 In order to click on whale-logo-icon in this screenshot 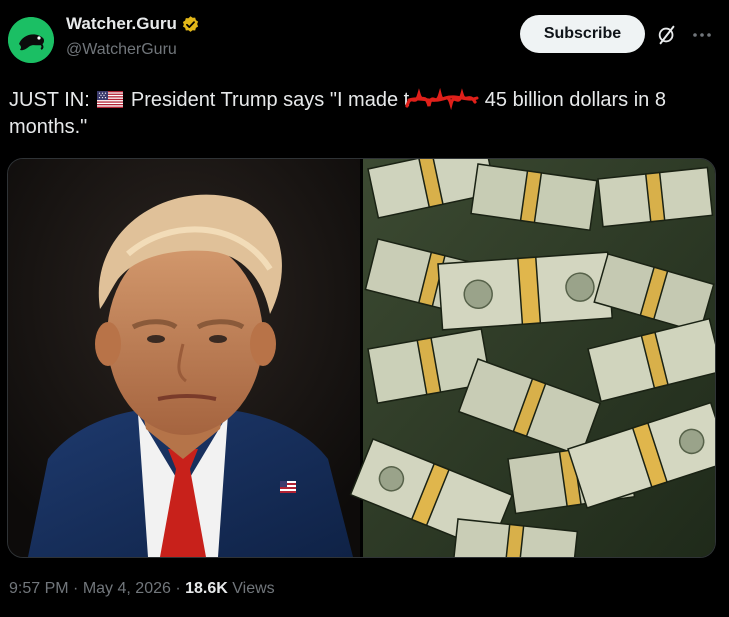, I will do `click(31, 40)`.